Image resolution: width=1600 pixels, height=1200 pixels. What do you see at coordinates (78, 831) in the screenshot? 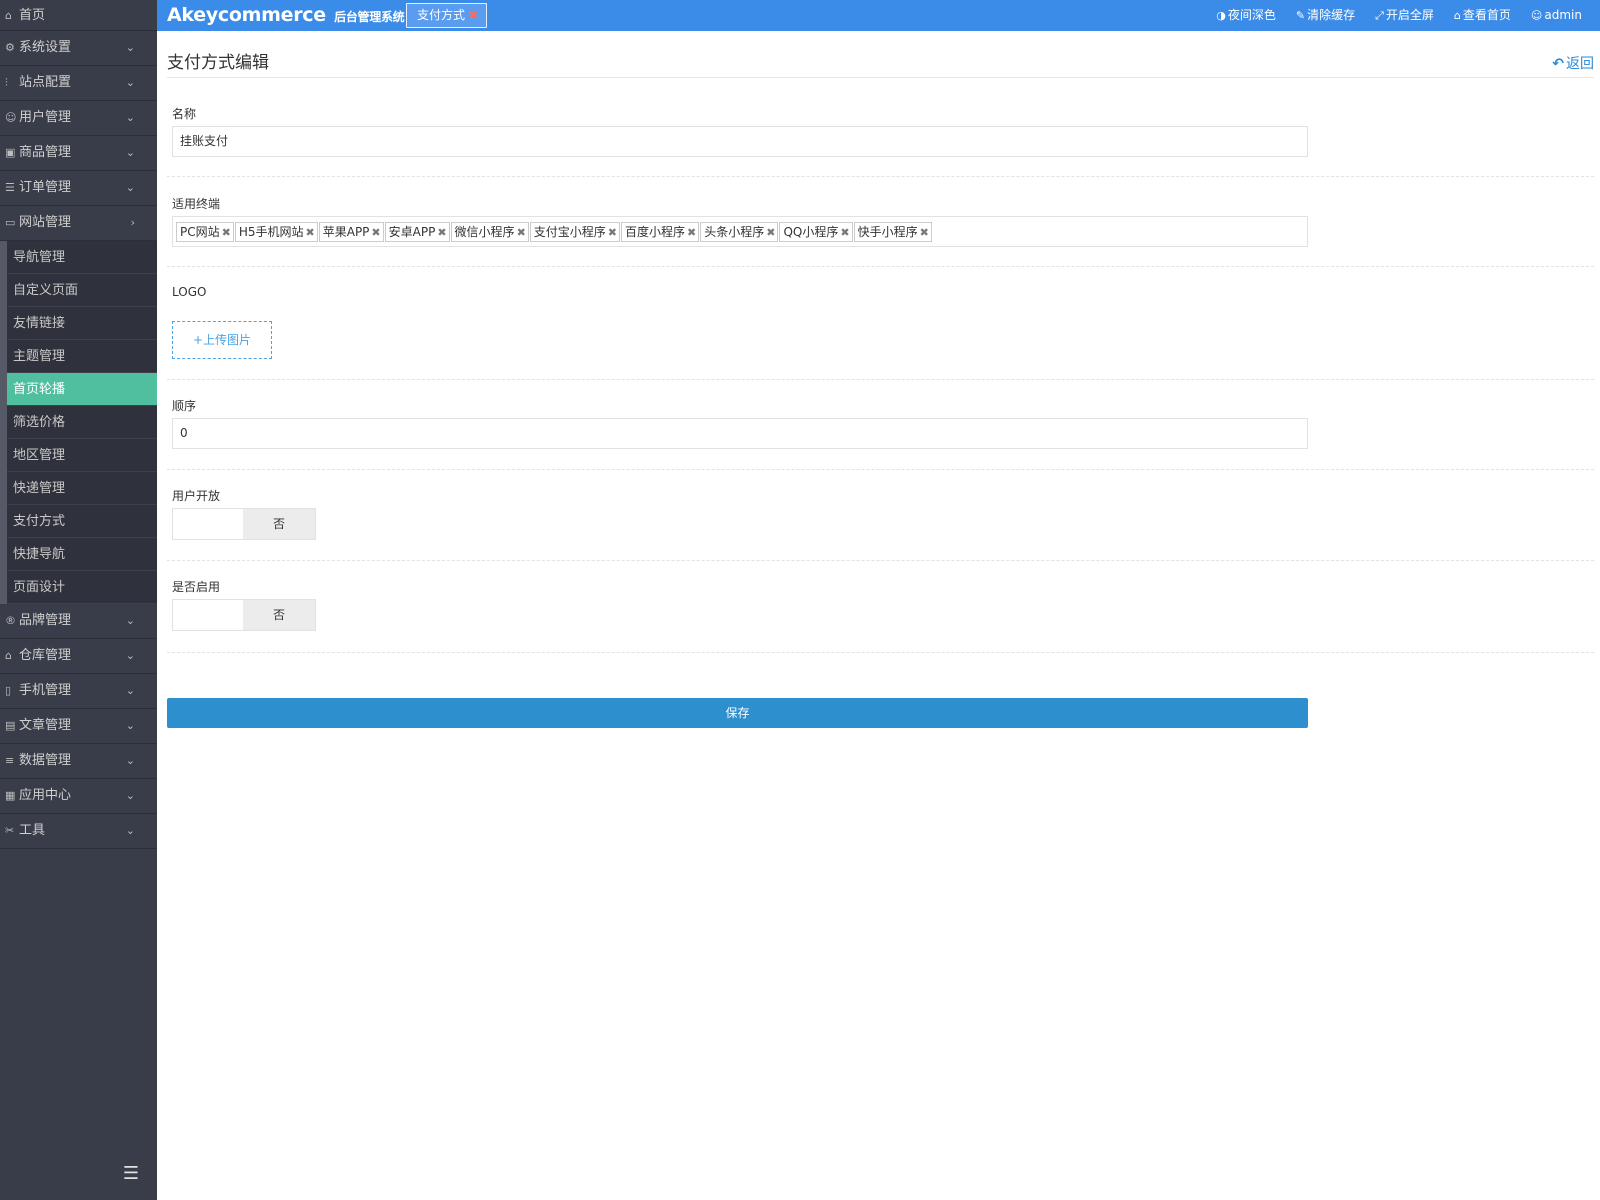
I see `sidebar-item-tools: ✂ 工具 ⌄` at bounding box center [78, 831].